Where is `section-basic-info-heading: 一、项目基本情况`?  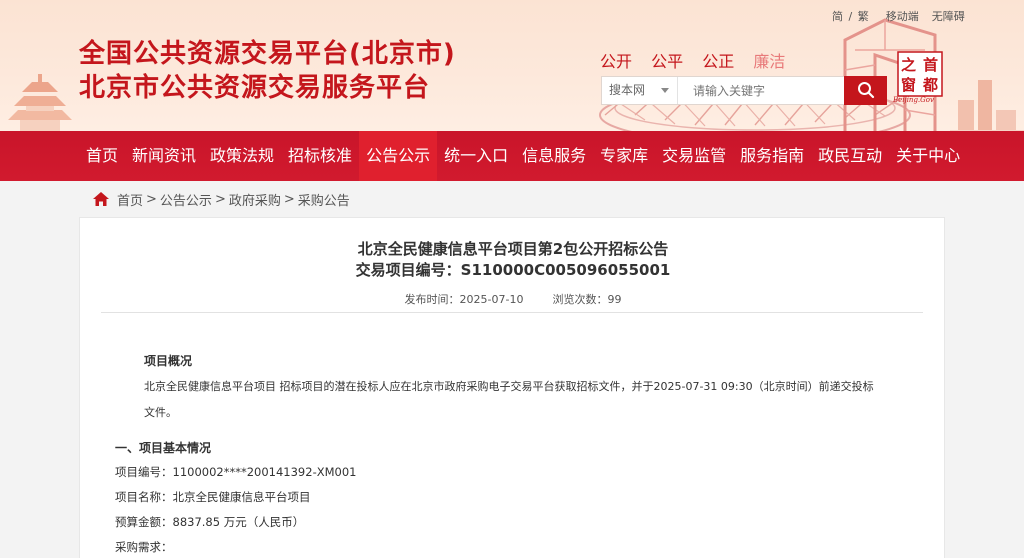 section-basic-info-heading: 一、项目基本情况 is located at coordinates (163, 448).